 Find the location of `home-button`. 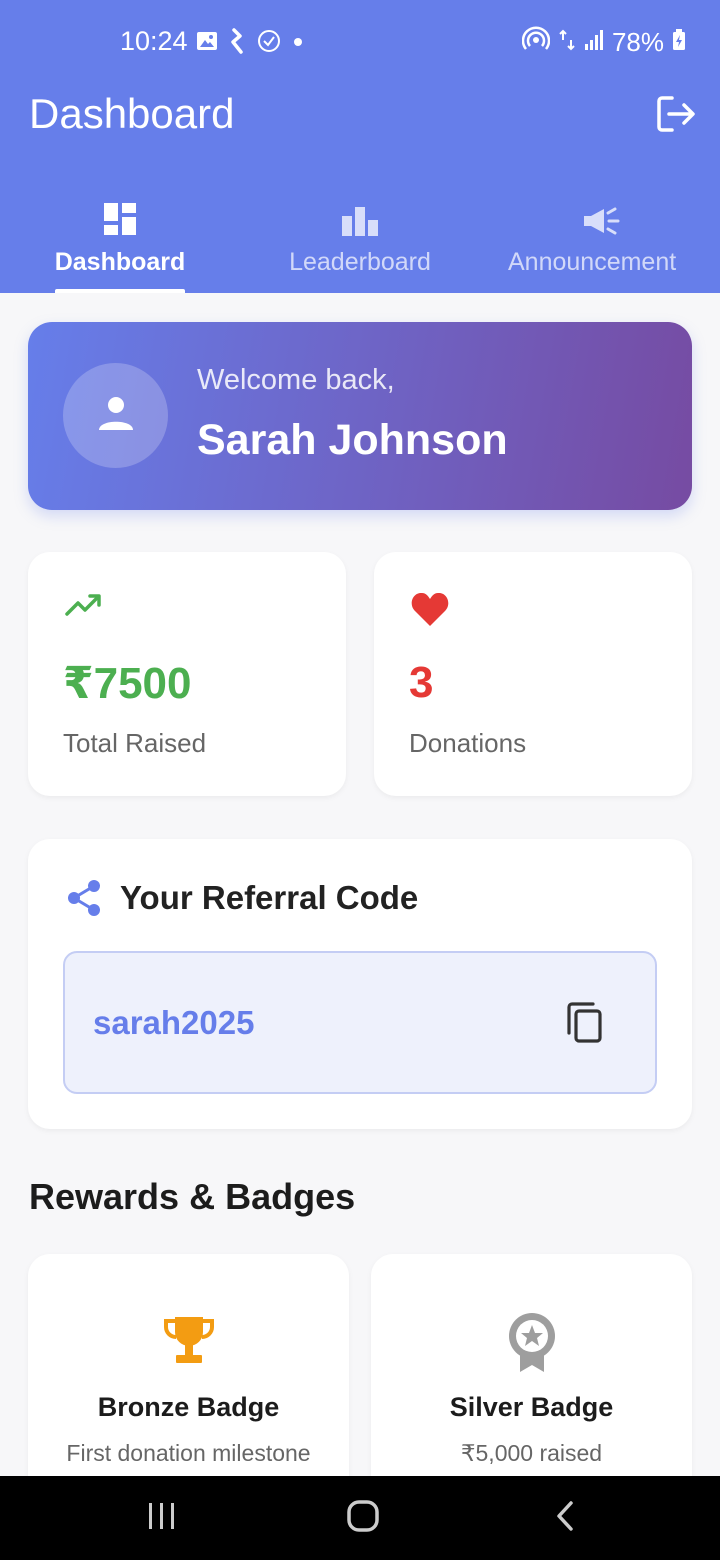

home-button is located at coordinates (363, 1518).